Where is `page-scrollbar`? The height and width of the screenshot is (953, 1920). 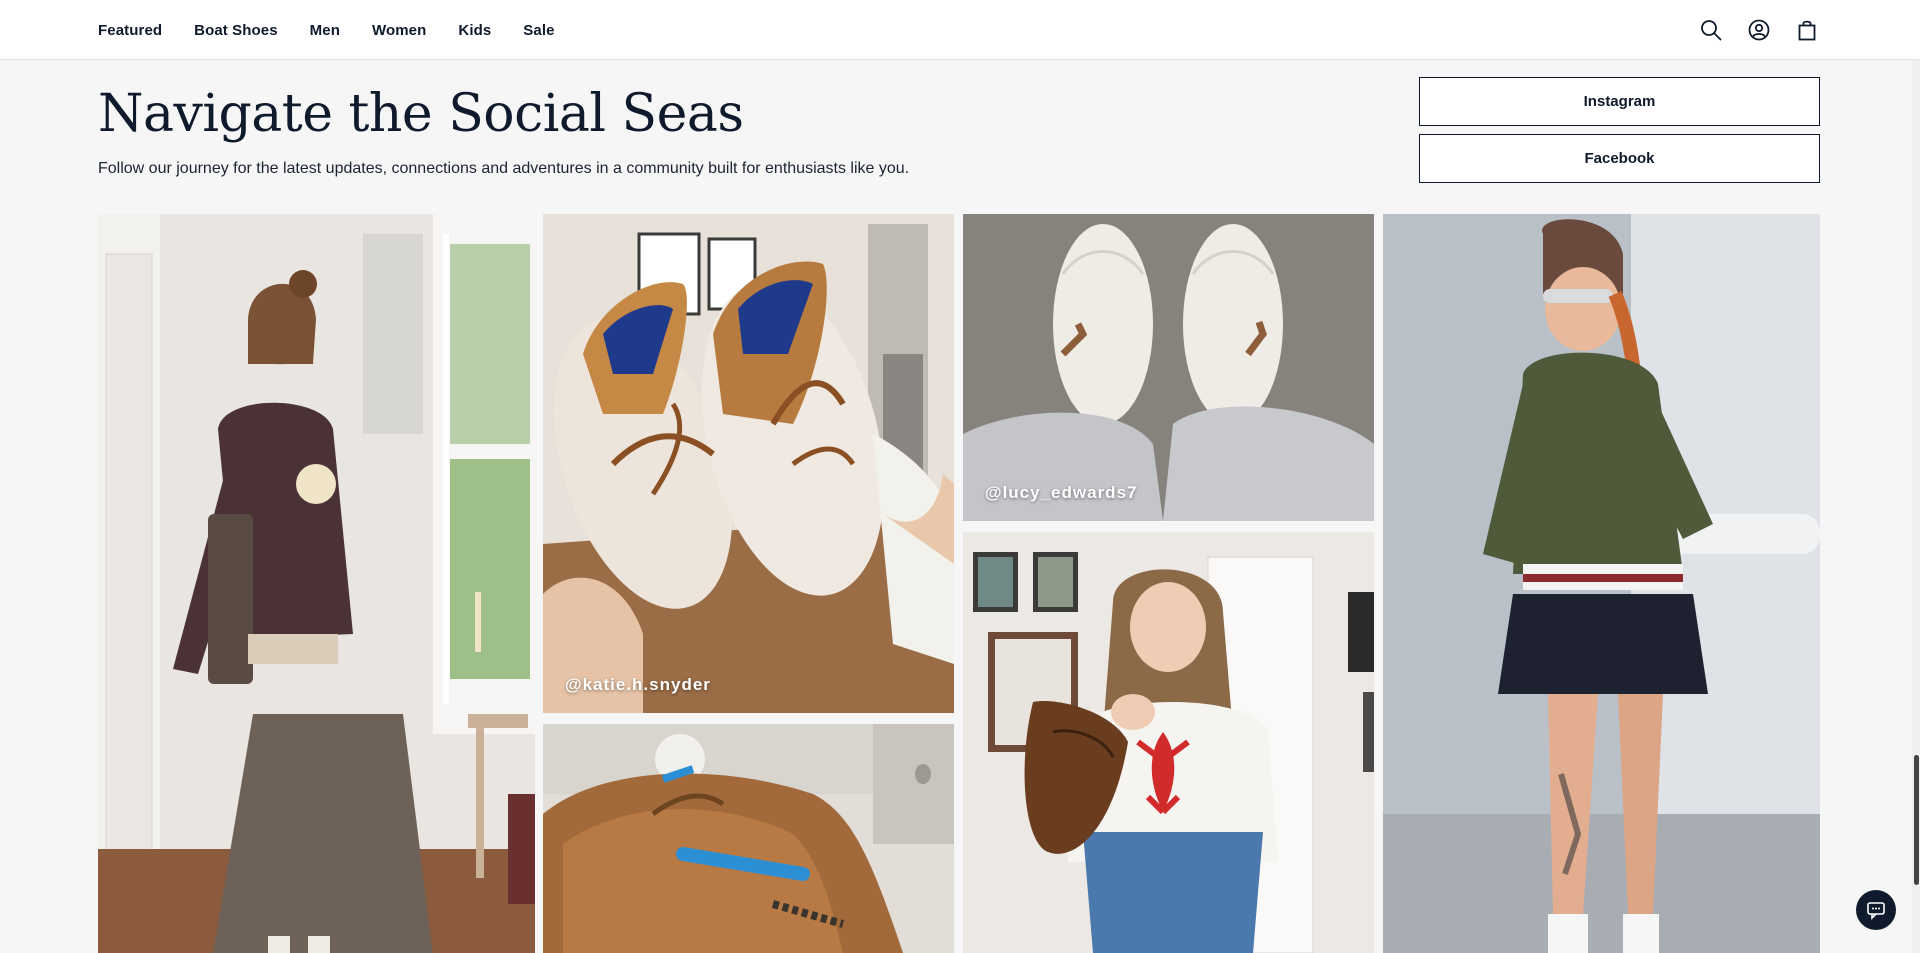
page-scrollbar is located at coordinates (1916, 506).